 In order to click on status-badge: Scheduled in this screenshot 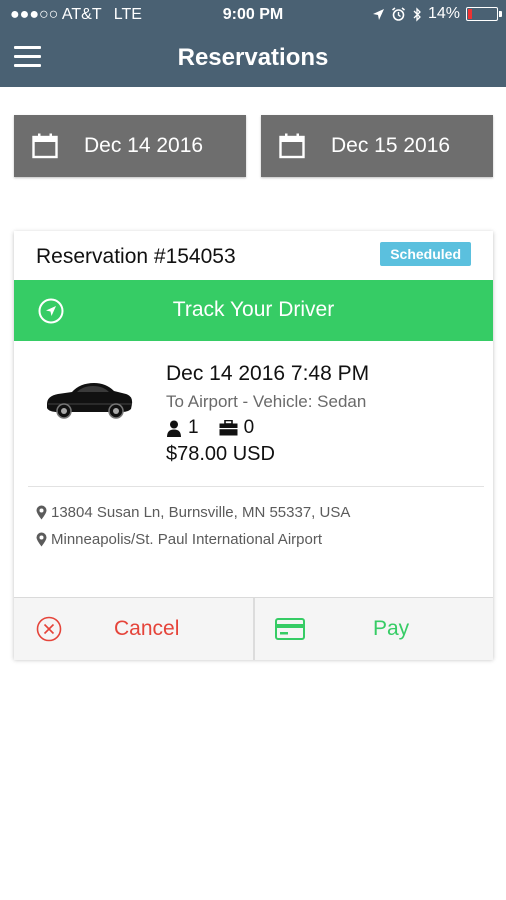, I will do `click(425, 254)`.